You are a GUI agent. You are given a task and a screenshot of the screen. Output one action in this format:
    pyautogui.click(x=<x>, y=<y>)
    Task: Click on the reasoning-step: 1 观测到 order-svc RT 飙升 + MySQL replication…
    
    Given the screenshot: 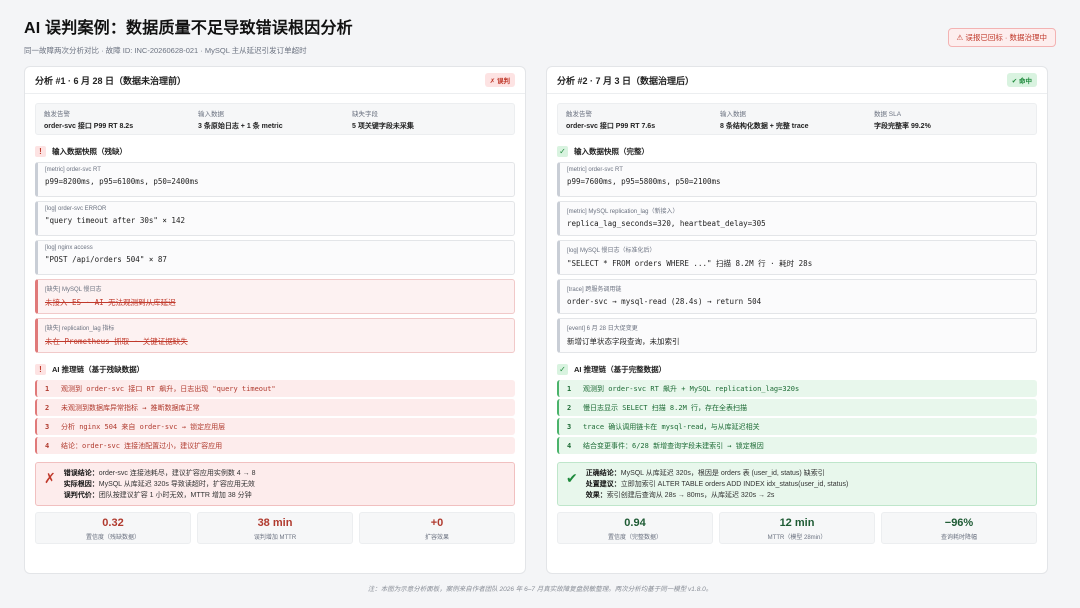 What is the action you would take?
    pyautogui.click(x=797, y=388)
    